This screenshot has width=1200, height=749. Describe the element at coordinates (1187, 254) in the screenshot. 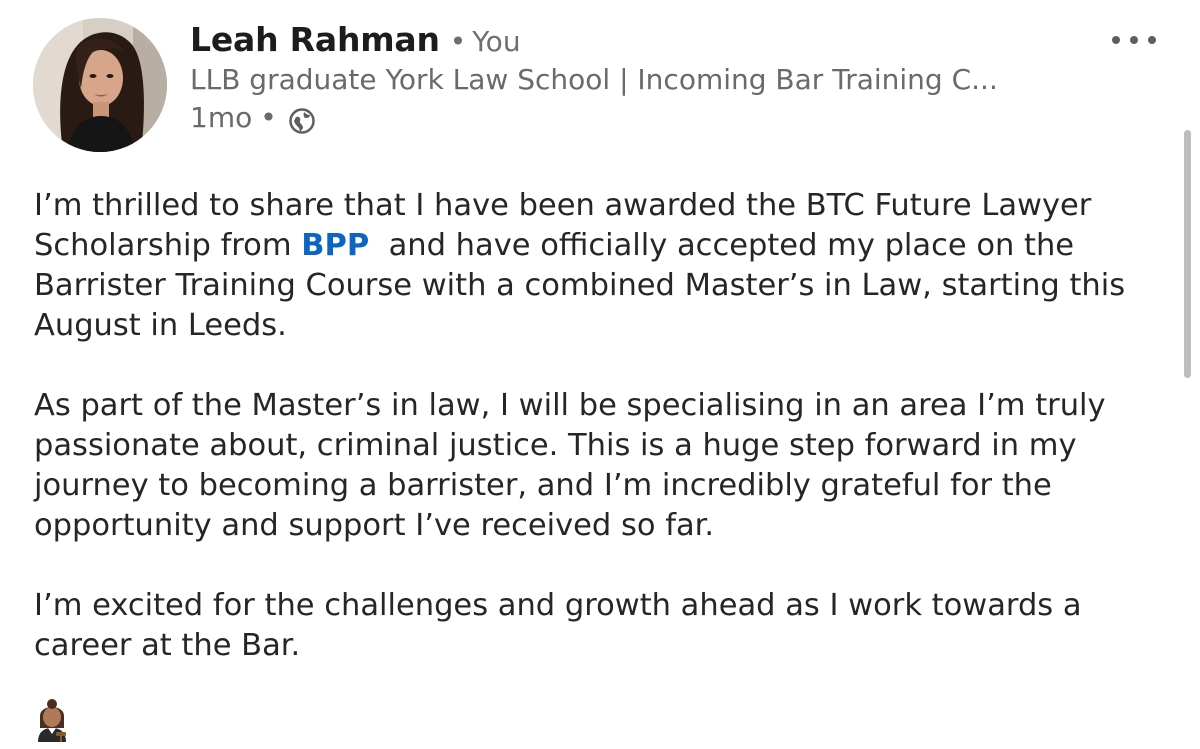

I see `scrollbar` at that location.